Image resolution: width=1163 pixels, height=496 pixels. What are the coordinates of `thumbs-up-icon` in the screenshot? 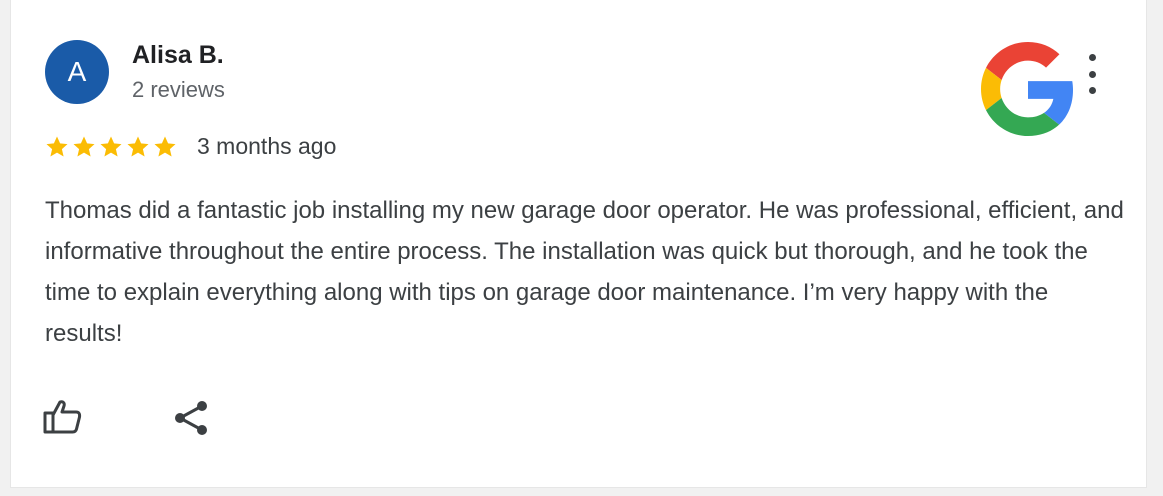 It's located at (62, 417).